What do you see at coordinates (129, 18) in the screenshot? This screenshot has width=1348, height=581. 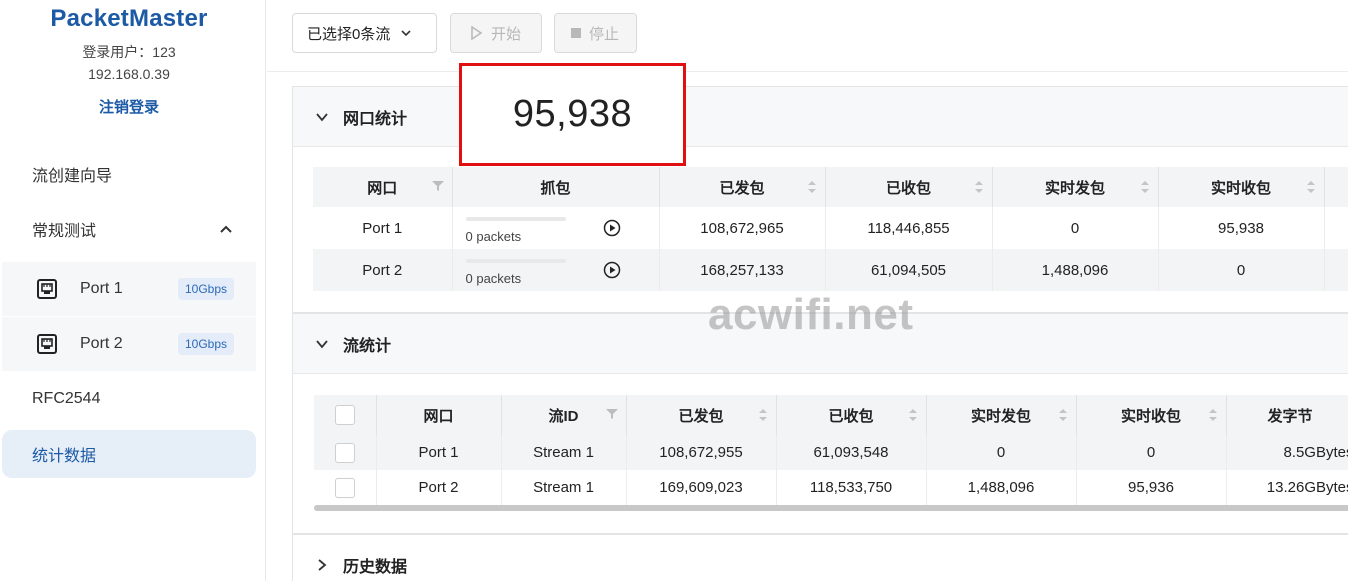 I see `brand-logo: PacketMaster` at bounding box center [129, 18].